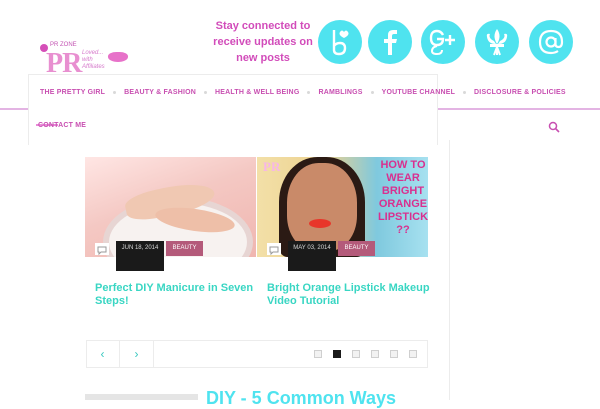  I want to click on facebook-icon, so click(390, 42).